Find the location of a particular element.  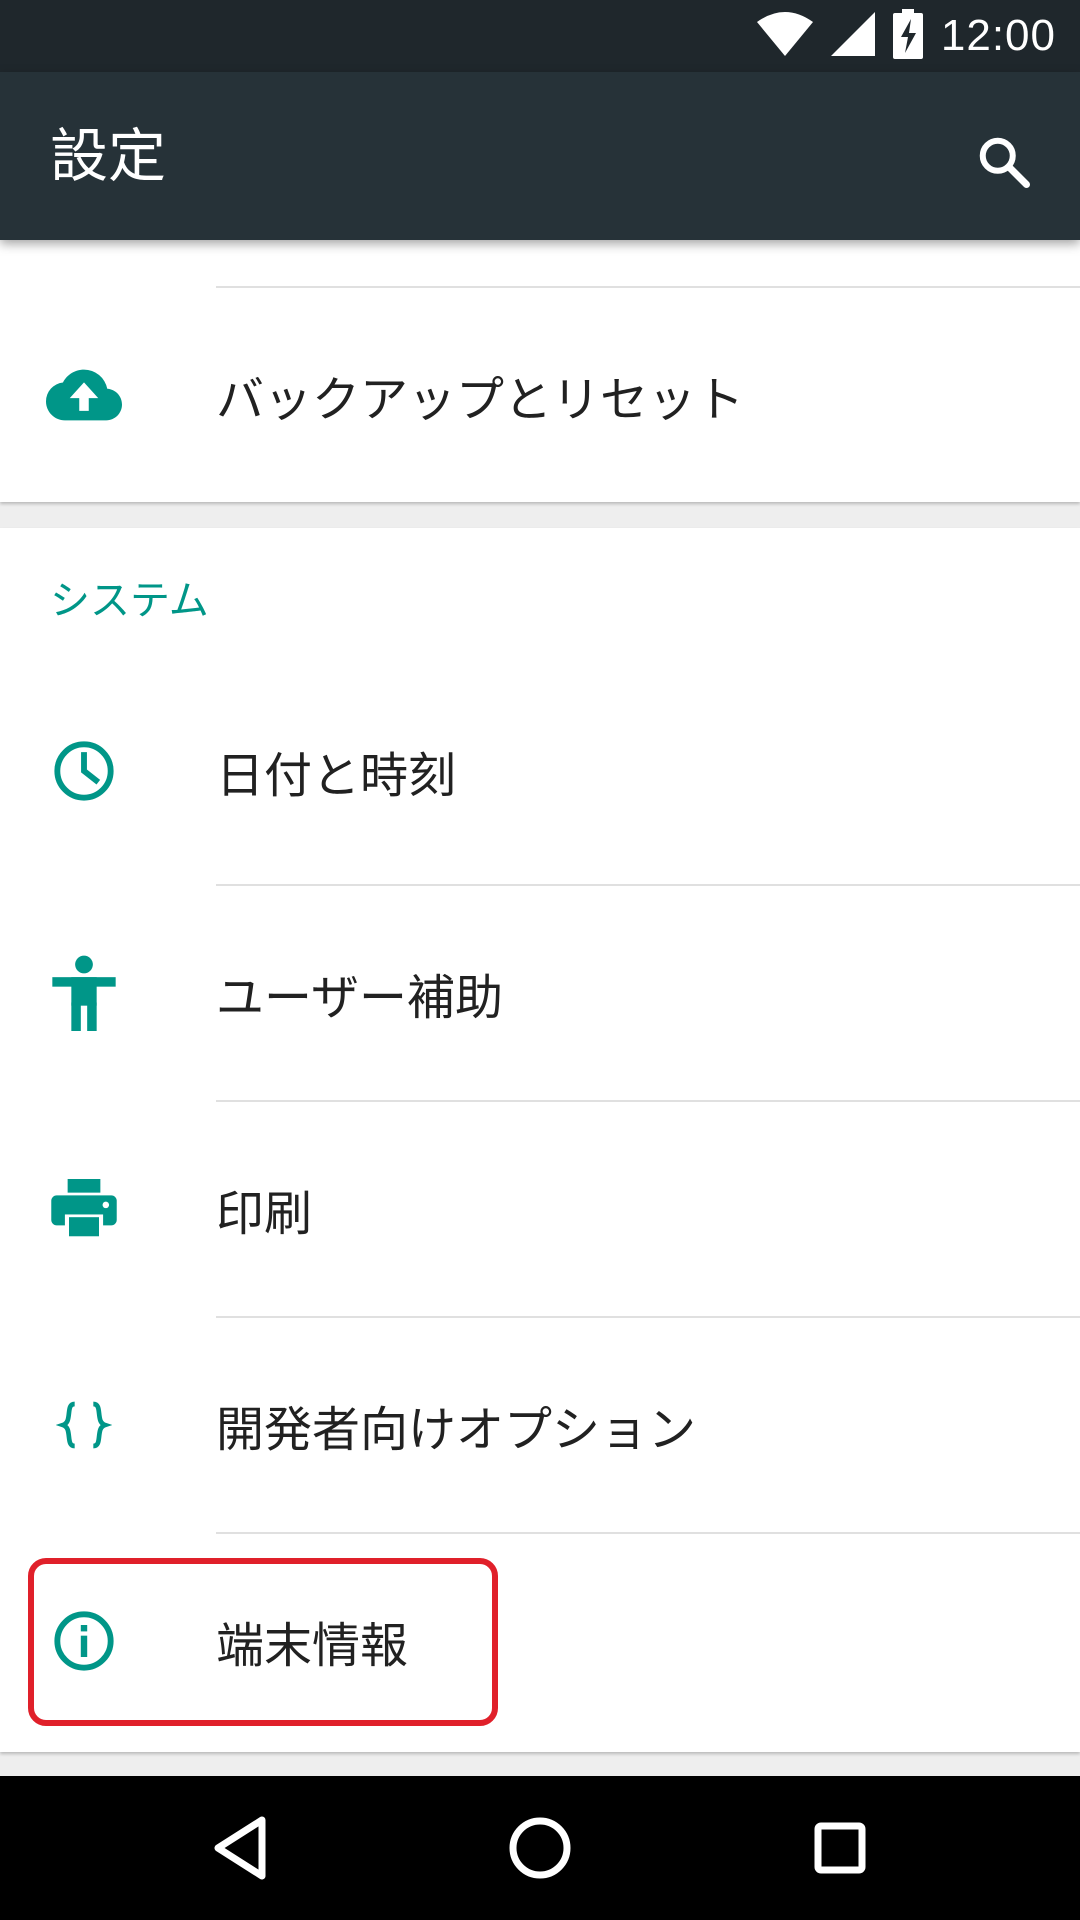

settings-item-accessibility: ユーザー補助 is located at coordinates (540, 993).